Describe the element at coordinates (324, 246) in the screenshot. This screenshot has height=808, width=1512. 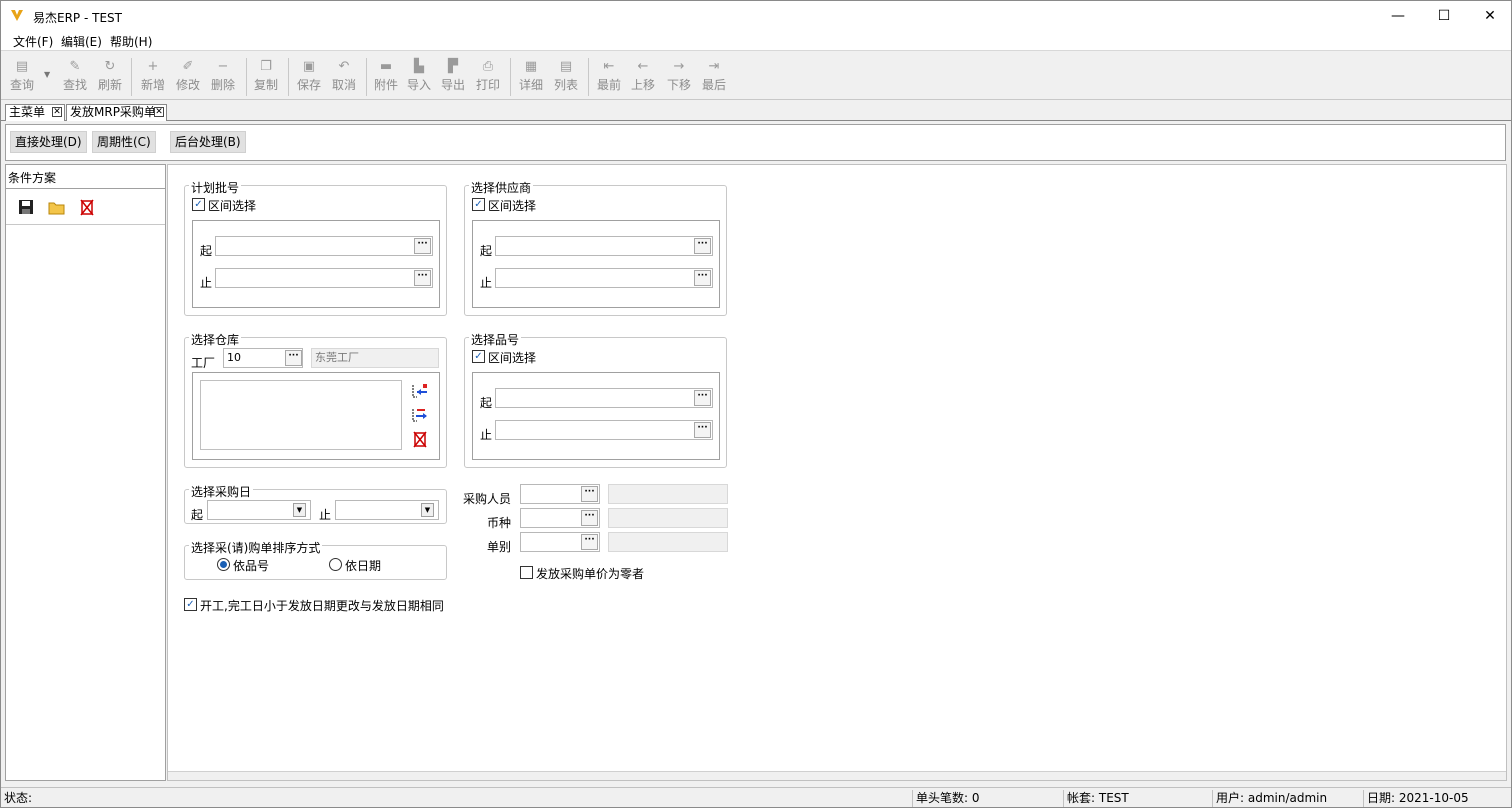
I see `plan-from-input` at that location.